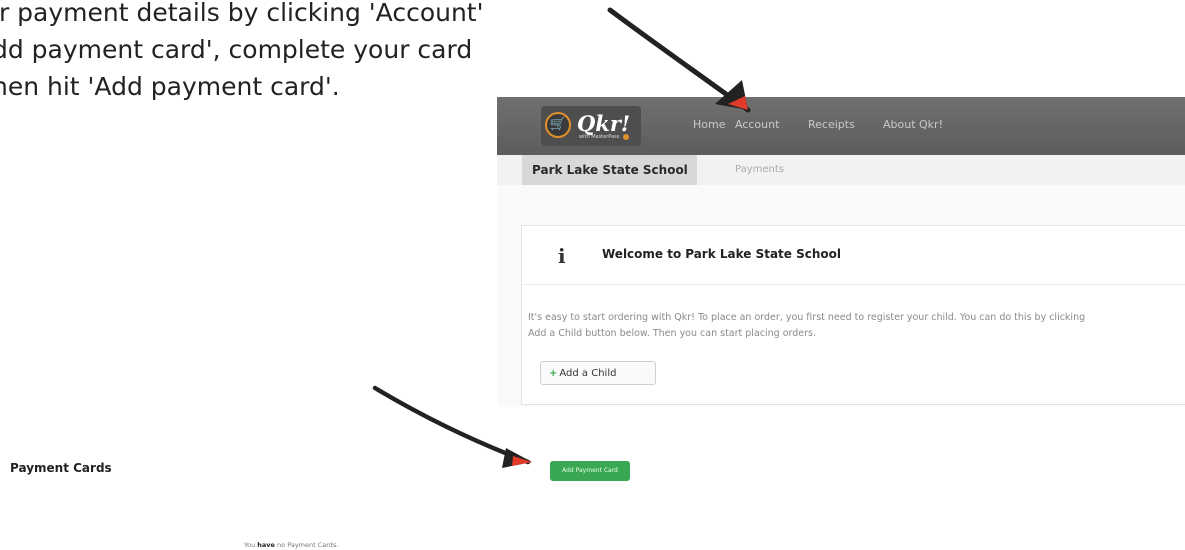  What do you see at coordinates (759, 169) in the screenshot?
I see `tab-payments: Payments` at bounding box center [759, 169].